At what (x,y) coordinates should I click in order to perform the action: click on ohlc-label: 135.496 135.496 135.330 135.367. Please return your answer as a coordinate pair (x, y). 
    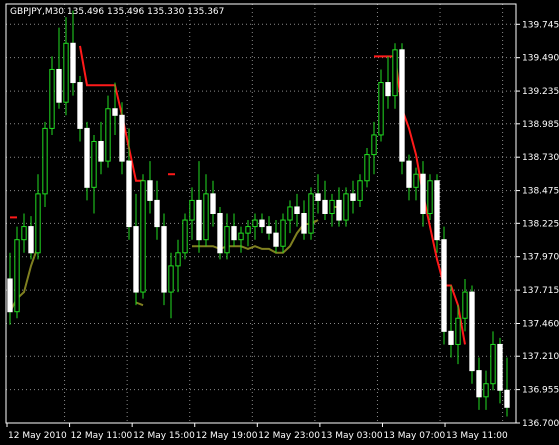
    Looking at the image, I should click on (145, 12).